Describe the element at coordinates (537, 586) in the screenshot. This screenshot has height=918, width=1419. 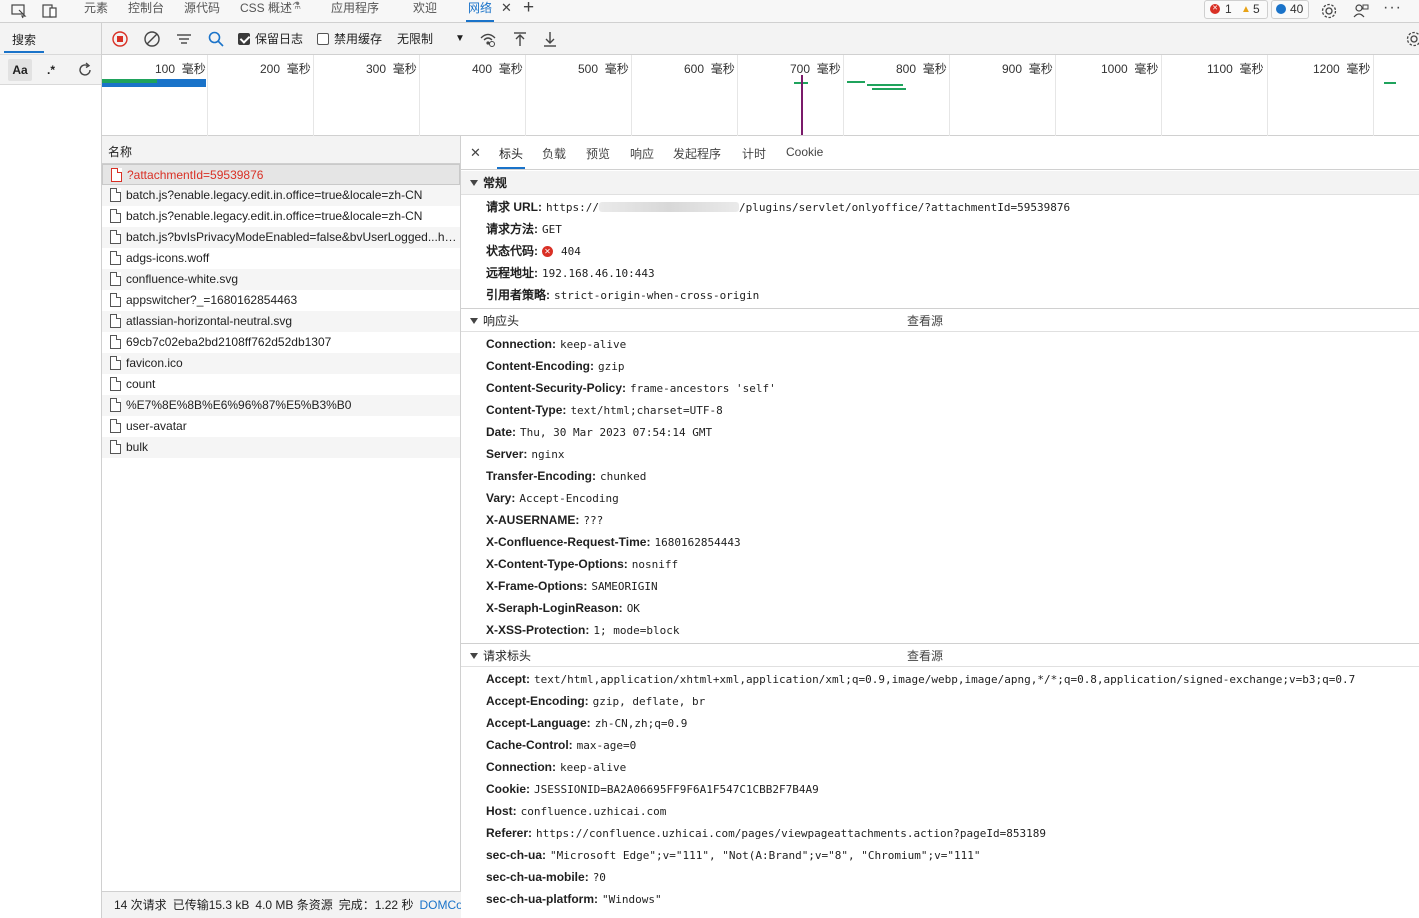
I see `header-name: X-Frame-Options:` at that location.